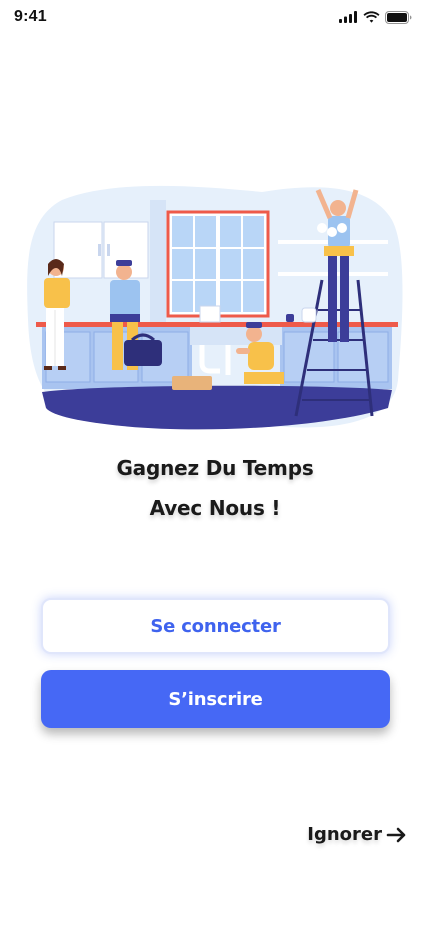  Describe the element at coordinates (398, 17) in the screenshot. I see `battery-icon` at that location.